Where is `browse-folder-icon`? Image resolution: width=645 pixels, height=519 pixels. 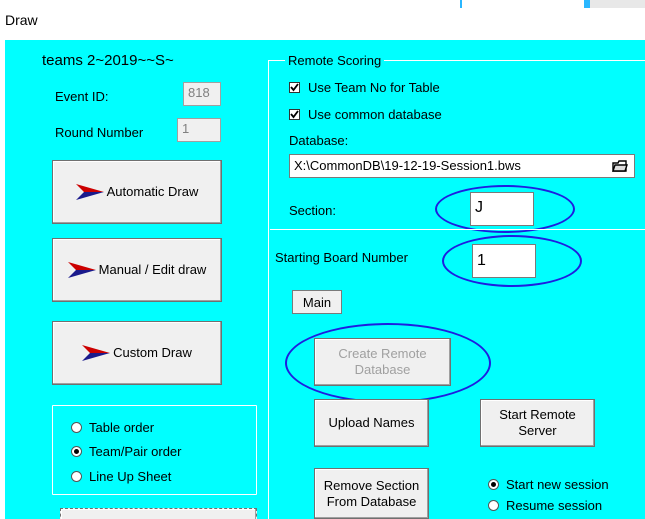 browse-folder-icon is located at coordinates (620, 166).